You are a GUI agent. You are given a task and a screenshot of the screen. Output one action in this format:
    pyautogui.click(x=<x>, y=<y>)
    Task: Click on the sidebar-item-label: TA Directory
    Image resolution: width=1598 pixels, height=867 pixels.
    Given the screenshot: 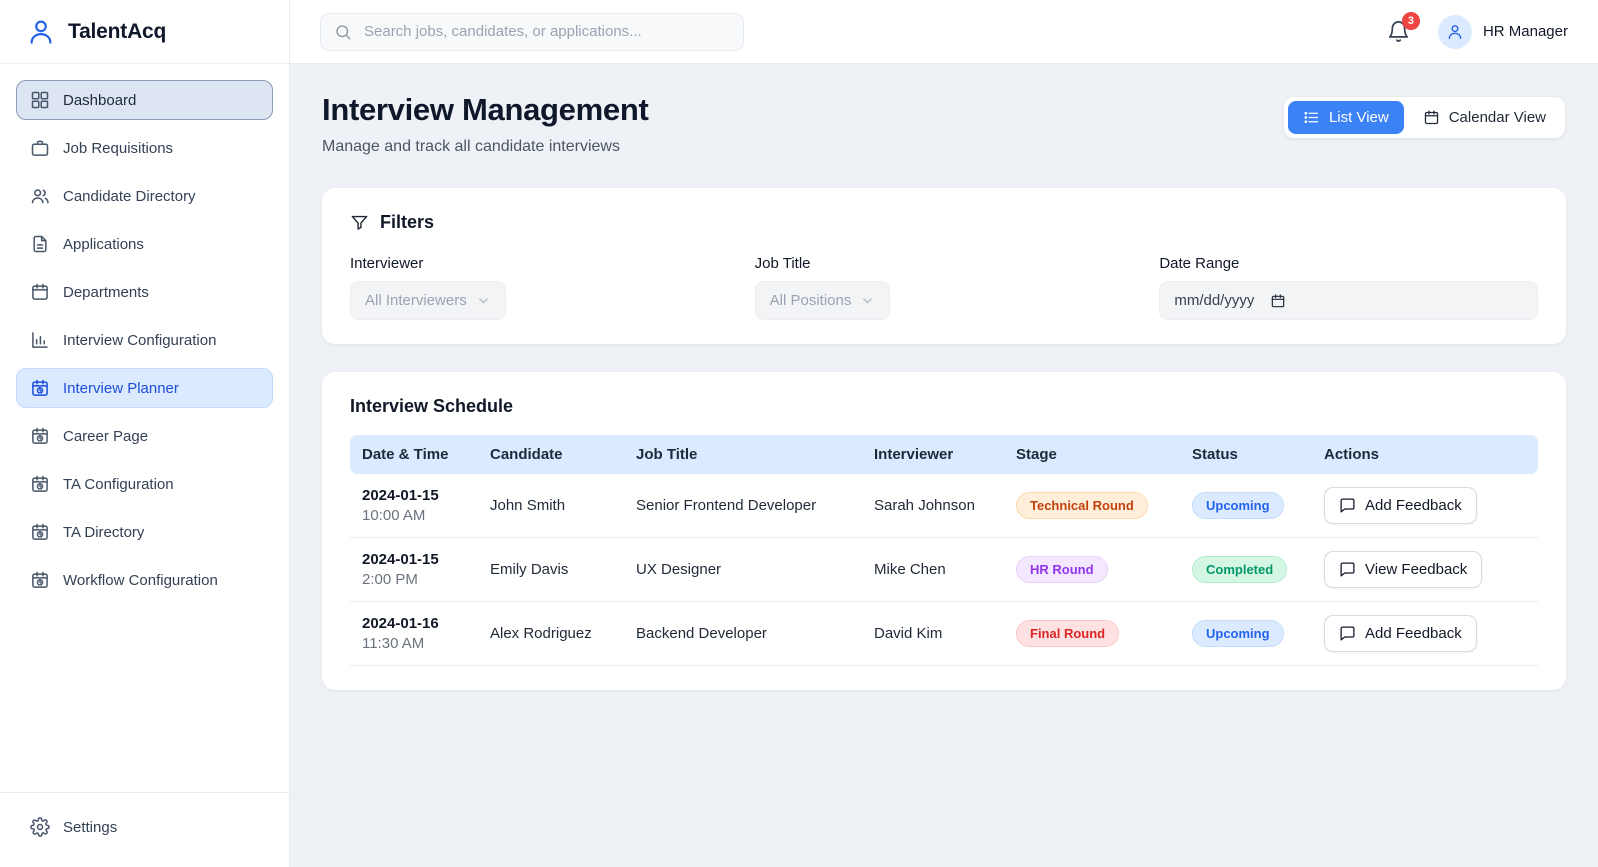 What is the action you would take?
    pyautogui.click(x=104, y=532)
    